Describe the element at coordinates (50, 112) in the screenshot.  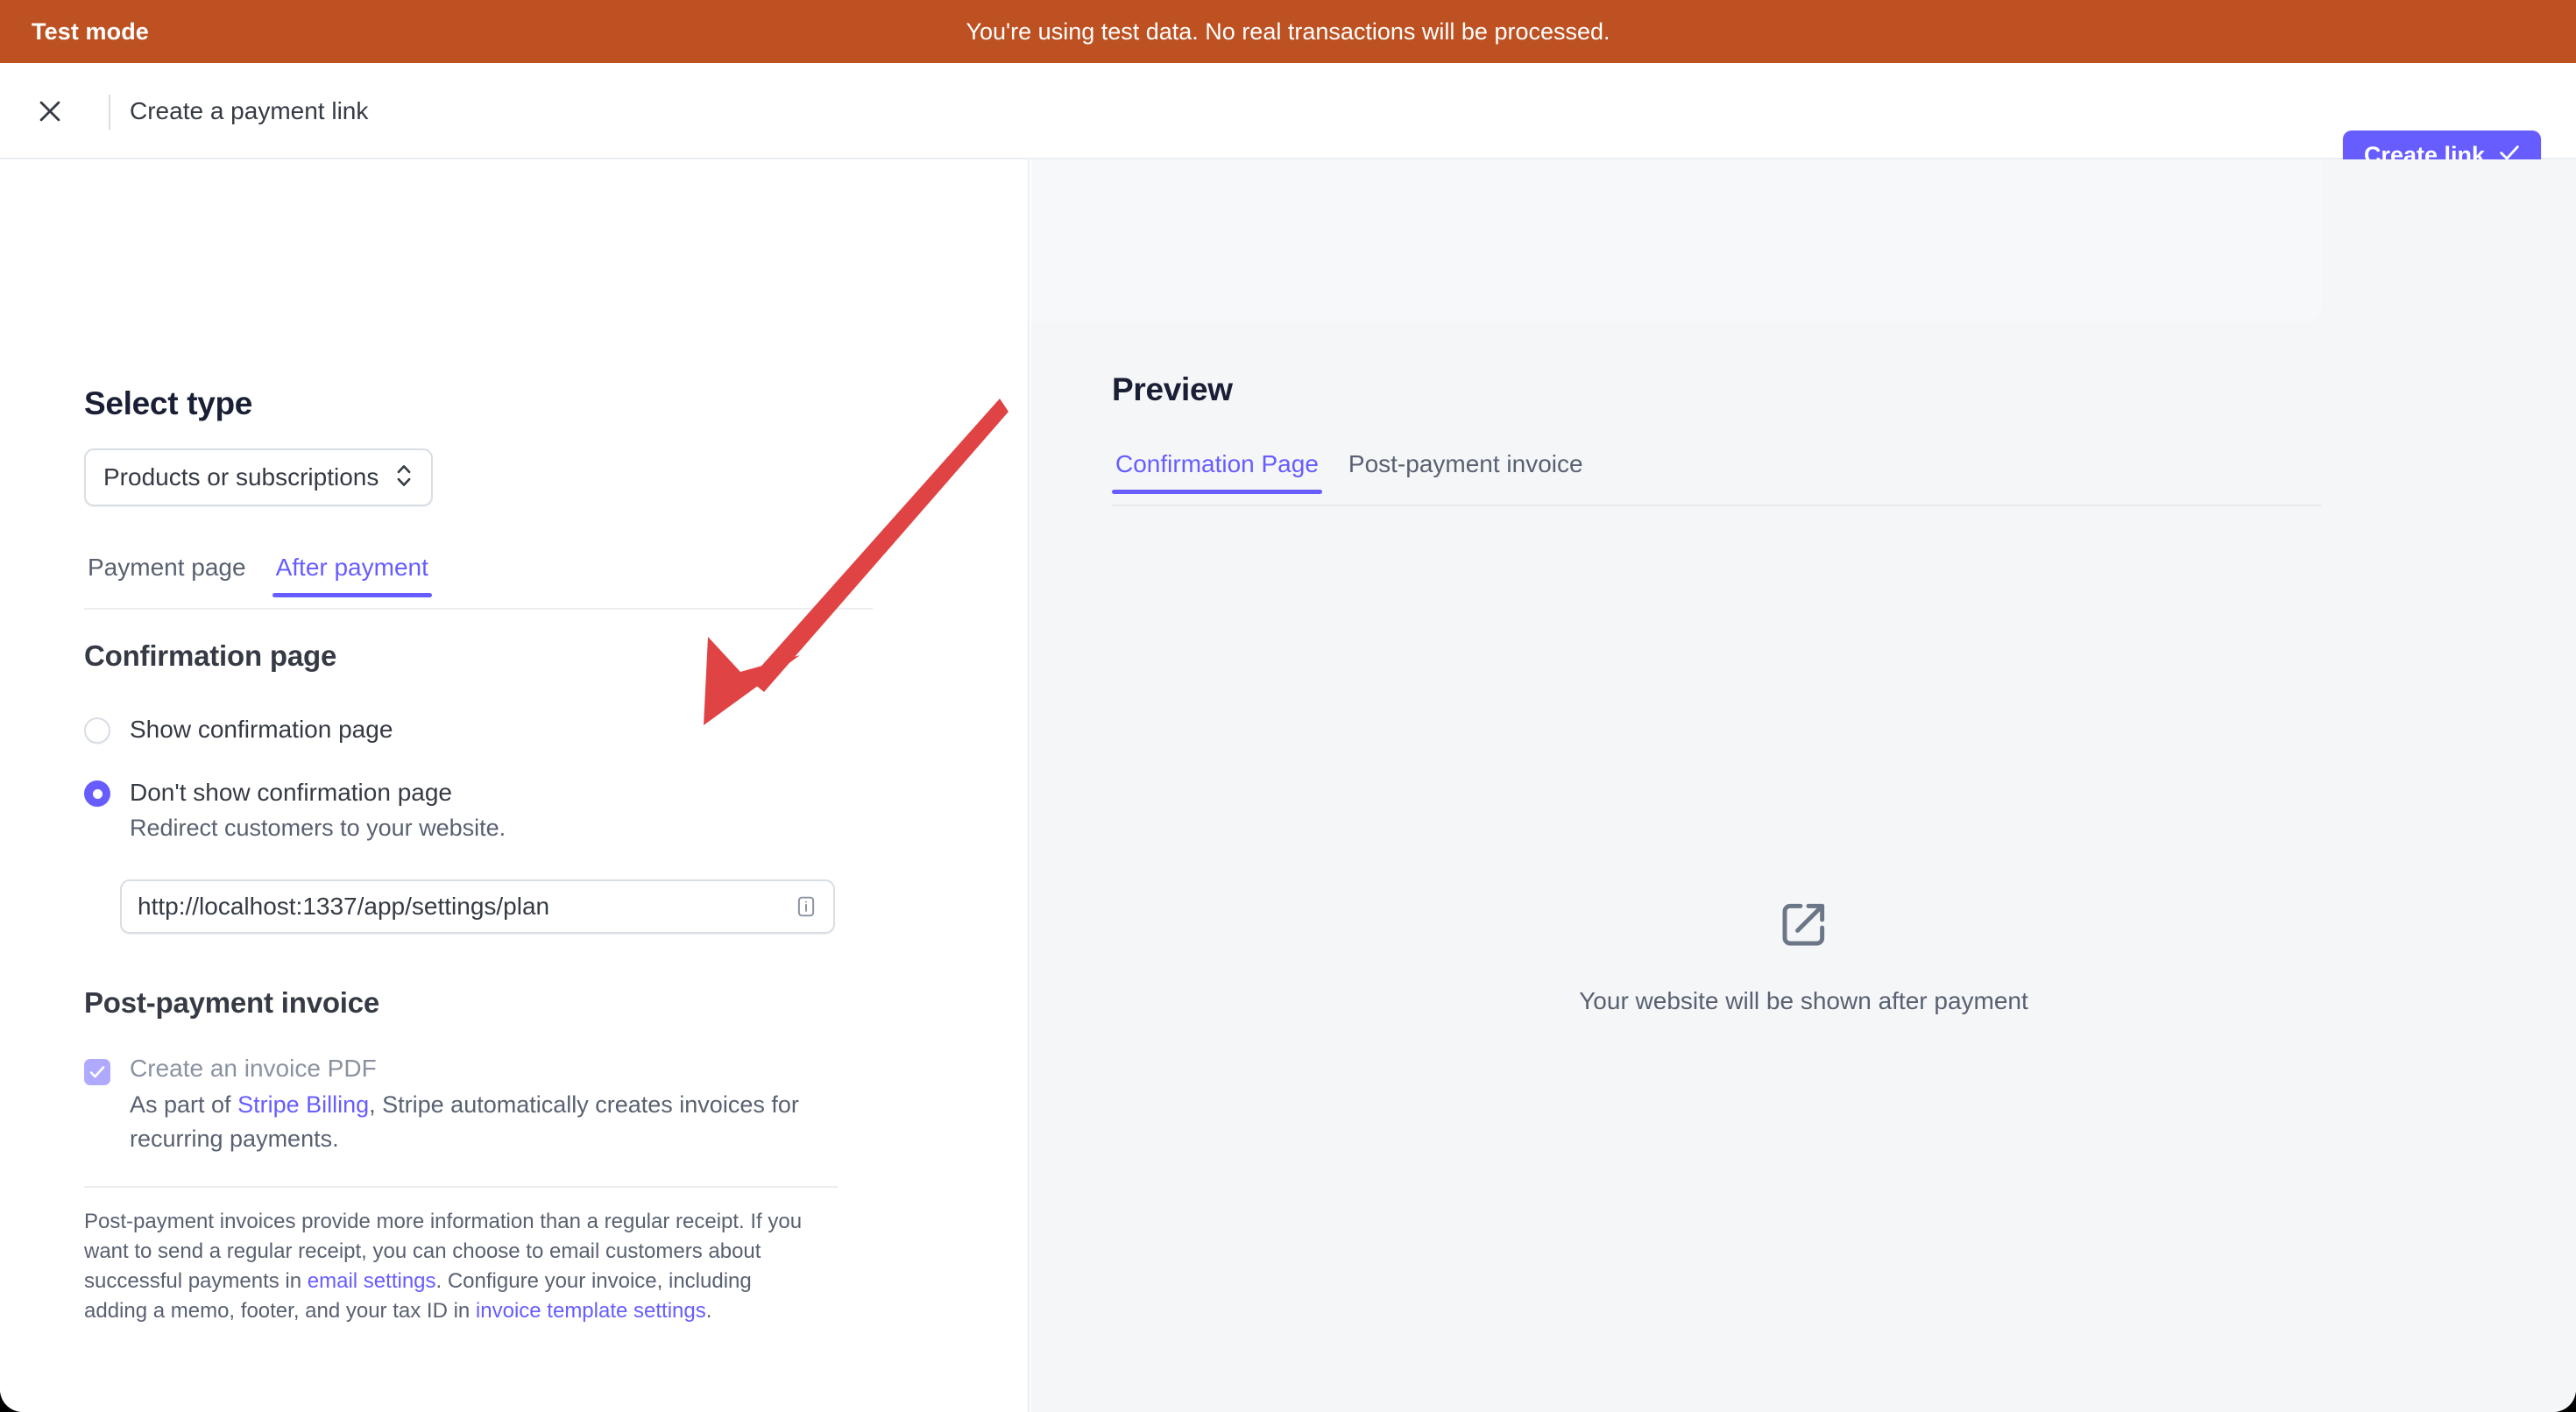
I see `close-icon` at that location.